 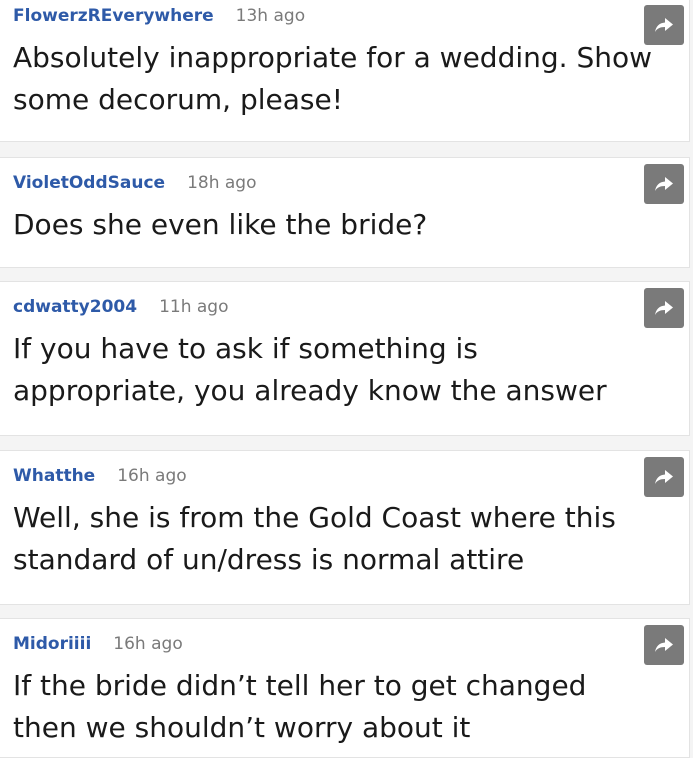 I want to click on comment-meta: VioletOddSauce 18h ago, so click(x=134, y=183).